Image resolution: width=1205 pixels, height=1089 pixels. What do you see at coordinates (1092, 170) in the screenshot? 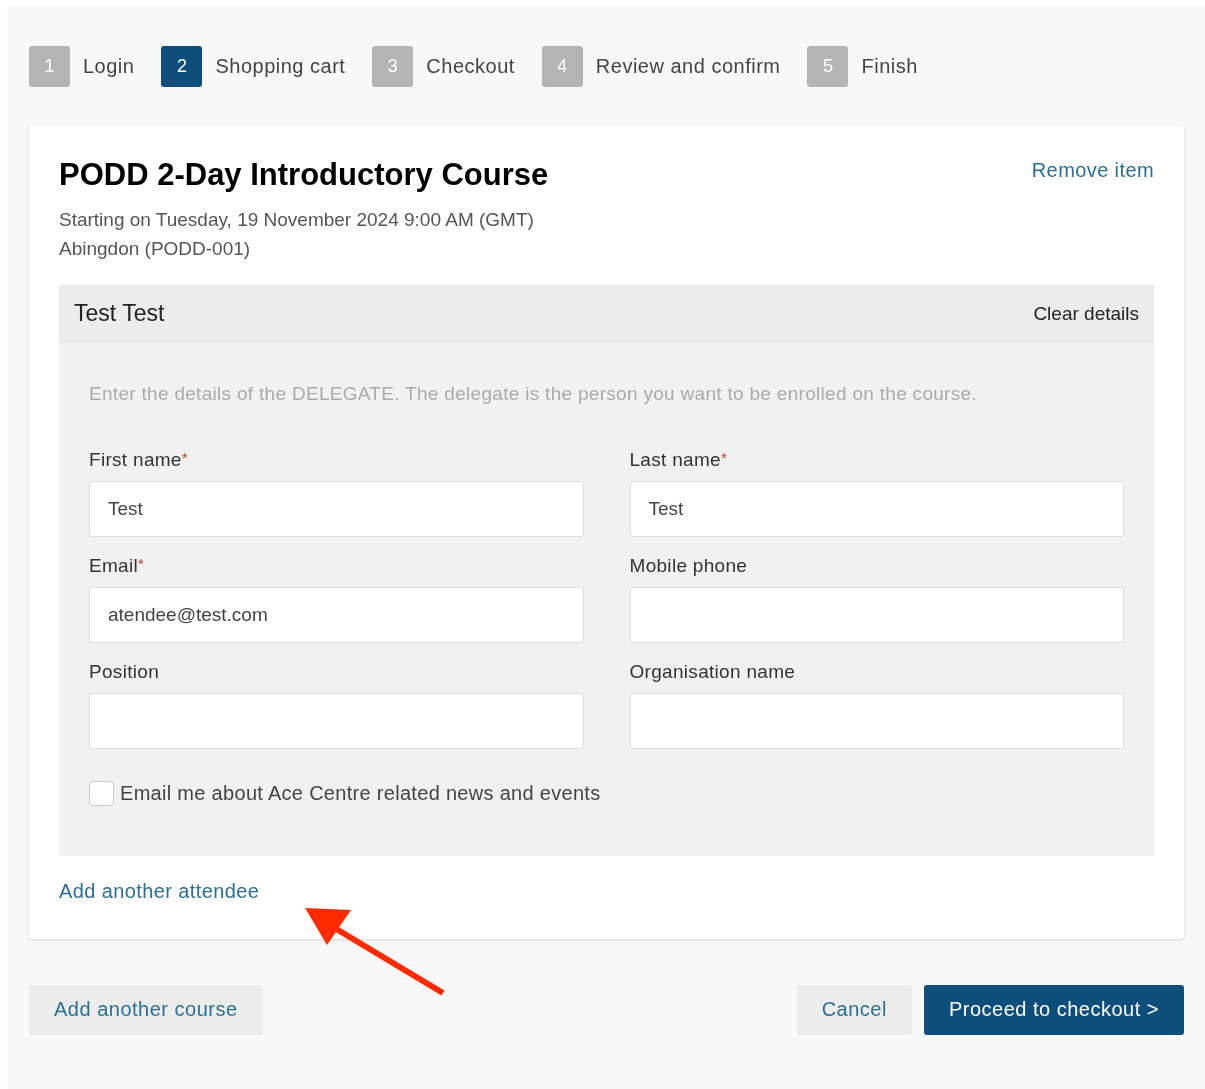
I see `remove-item-link: Remove item` at bounding box center [1092, 170].